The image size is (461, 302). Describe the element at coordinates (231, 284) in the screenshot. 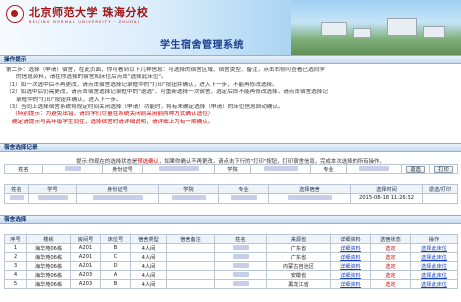

I see `table-row: 5 海华苑06栋 A203 B 4人间 黑龙江省 详细资料 选定 选择此床位` at that location.